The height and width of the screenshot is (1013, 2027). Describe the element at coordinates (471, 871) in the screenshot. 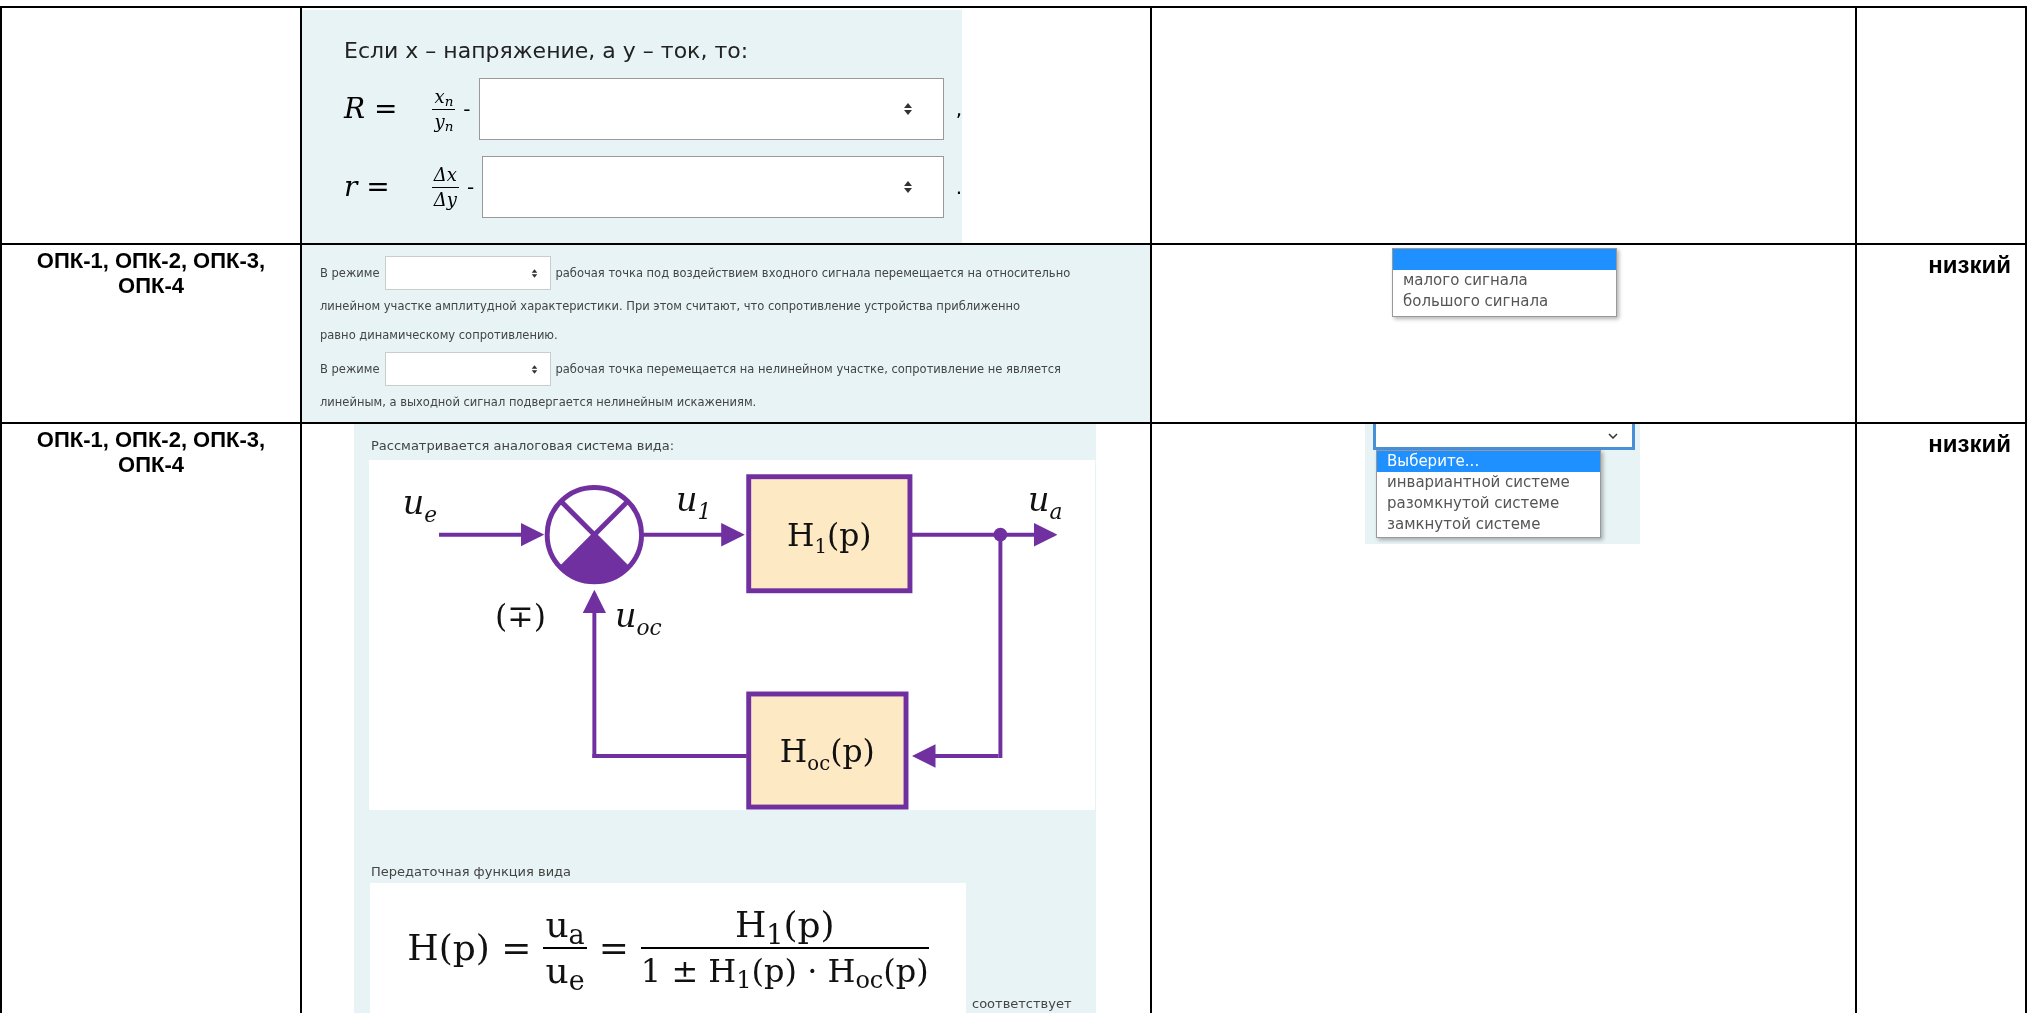

I see `question-text: Передаточная функция вида` at that location.